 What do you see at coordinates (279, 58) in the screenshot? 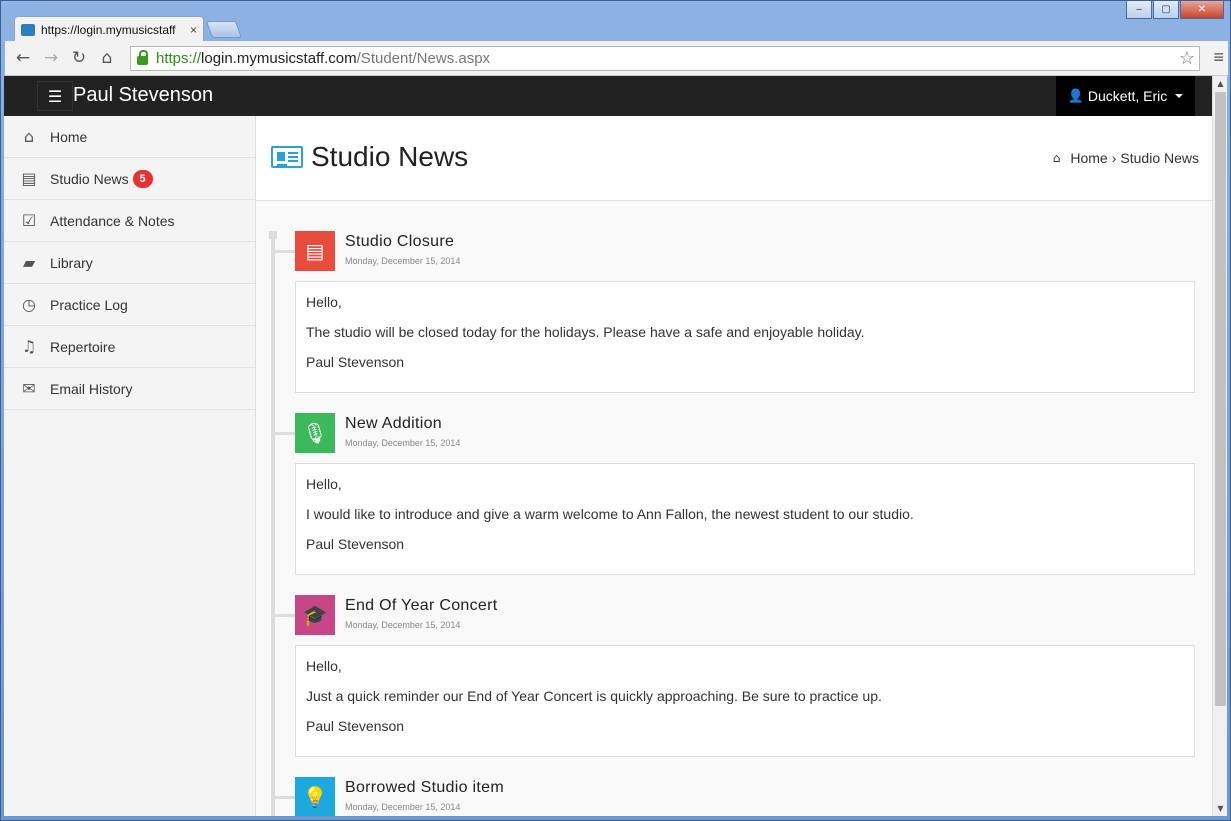
I see `url-host: login.mymusicstaff.com` at bounding box center [279, 58].